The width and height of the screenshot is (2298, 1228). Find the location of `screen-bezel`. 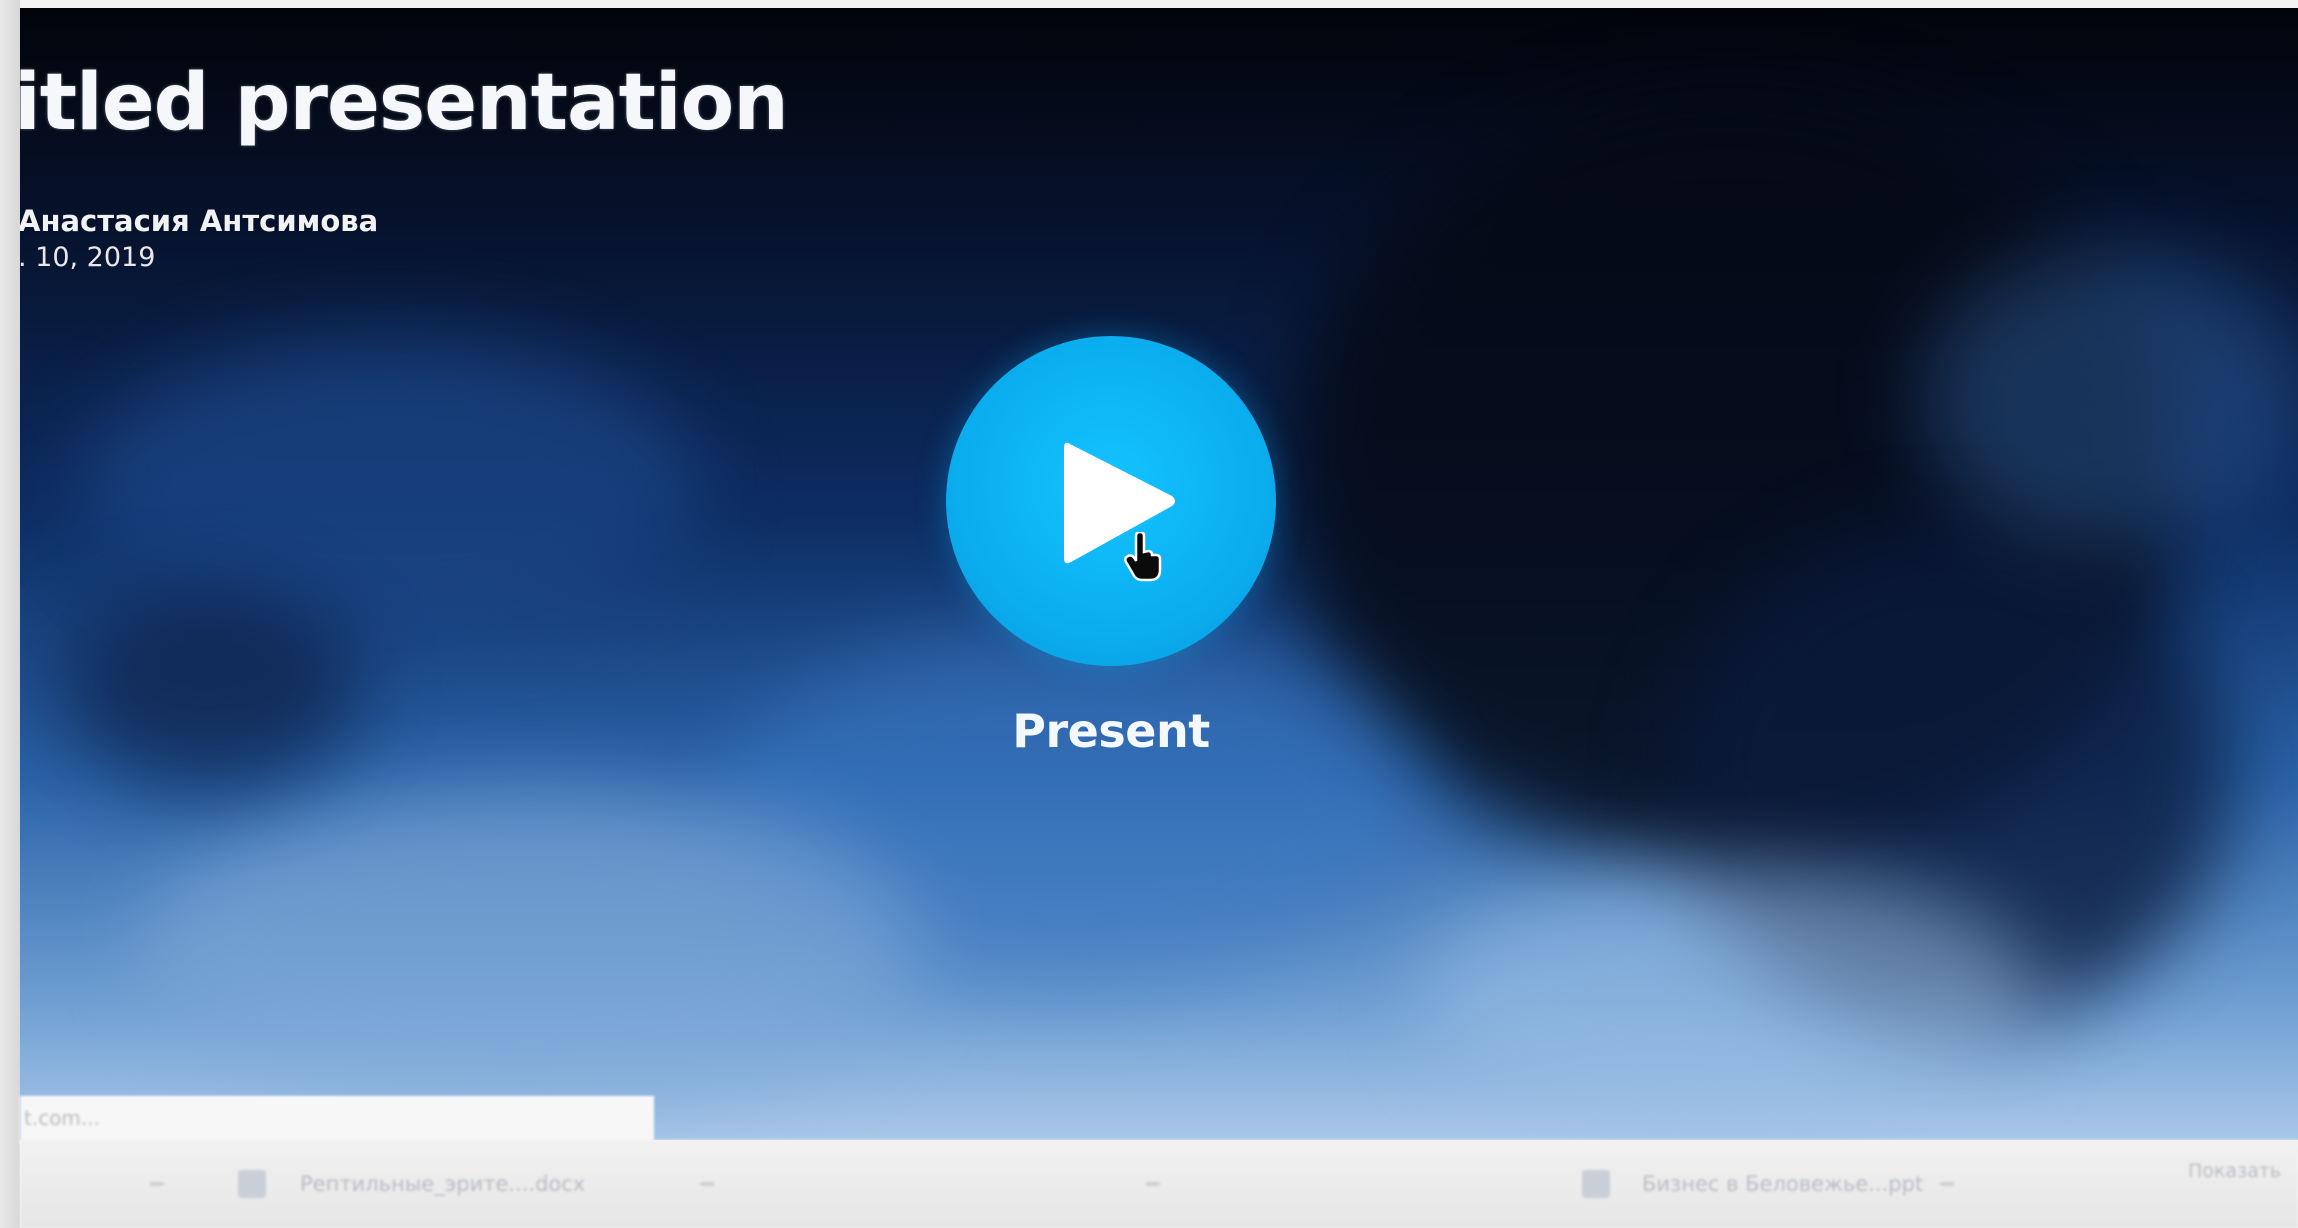

screen-bezel is located at coordinates (10, 614).